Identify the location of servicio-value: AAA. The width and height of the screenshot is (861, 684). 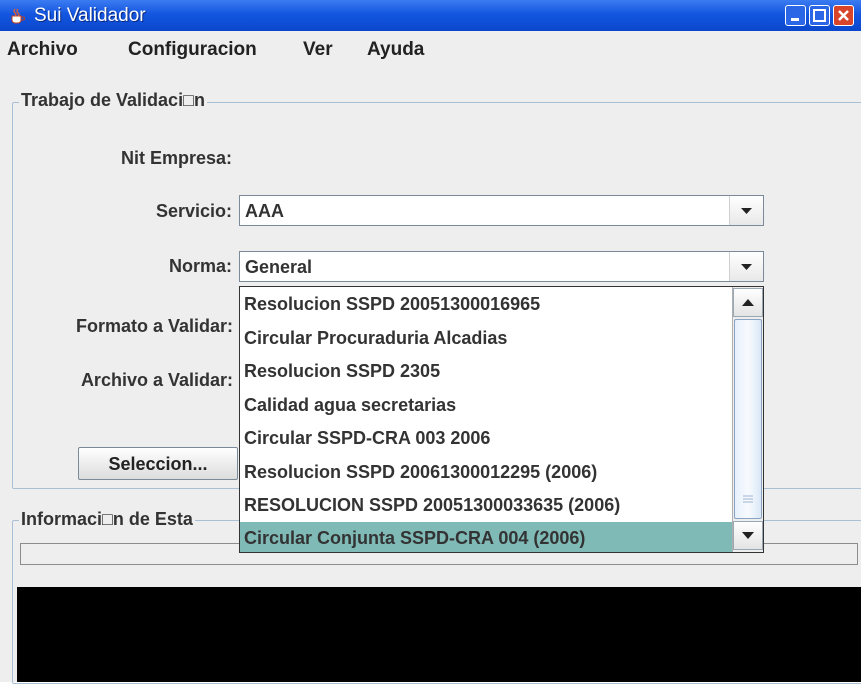
(264, 211).